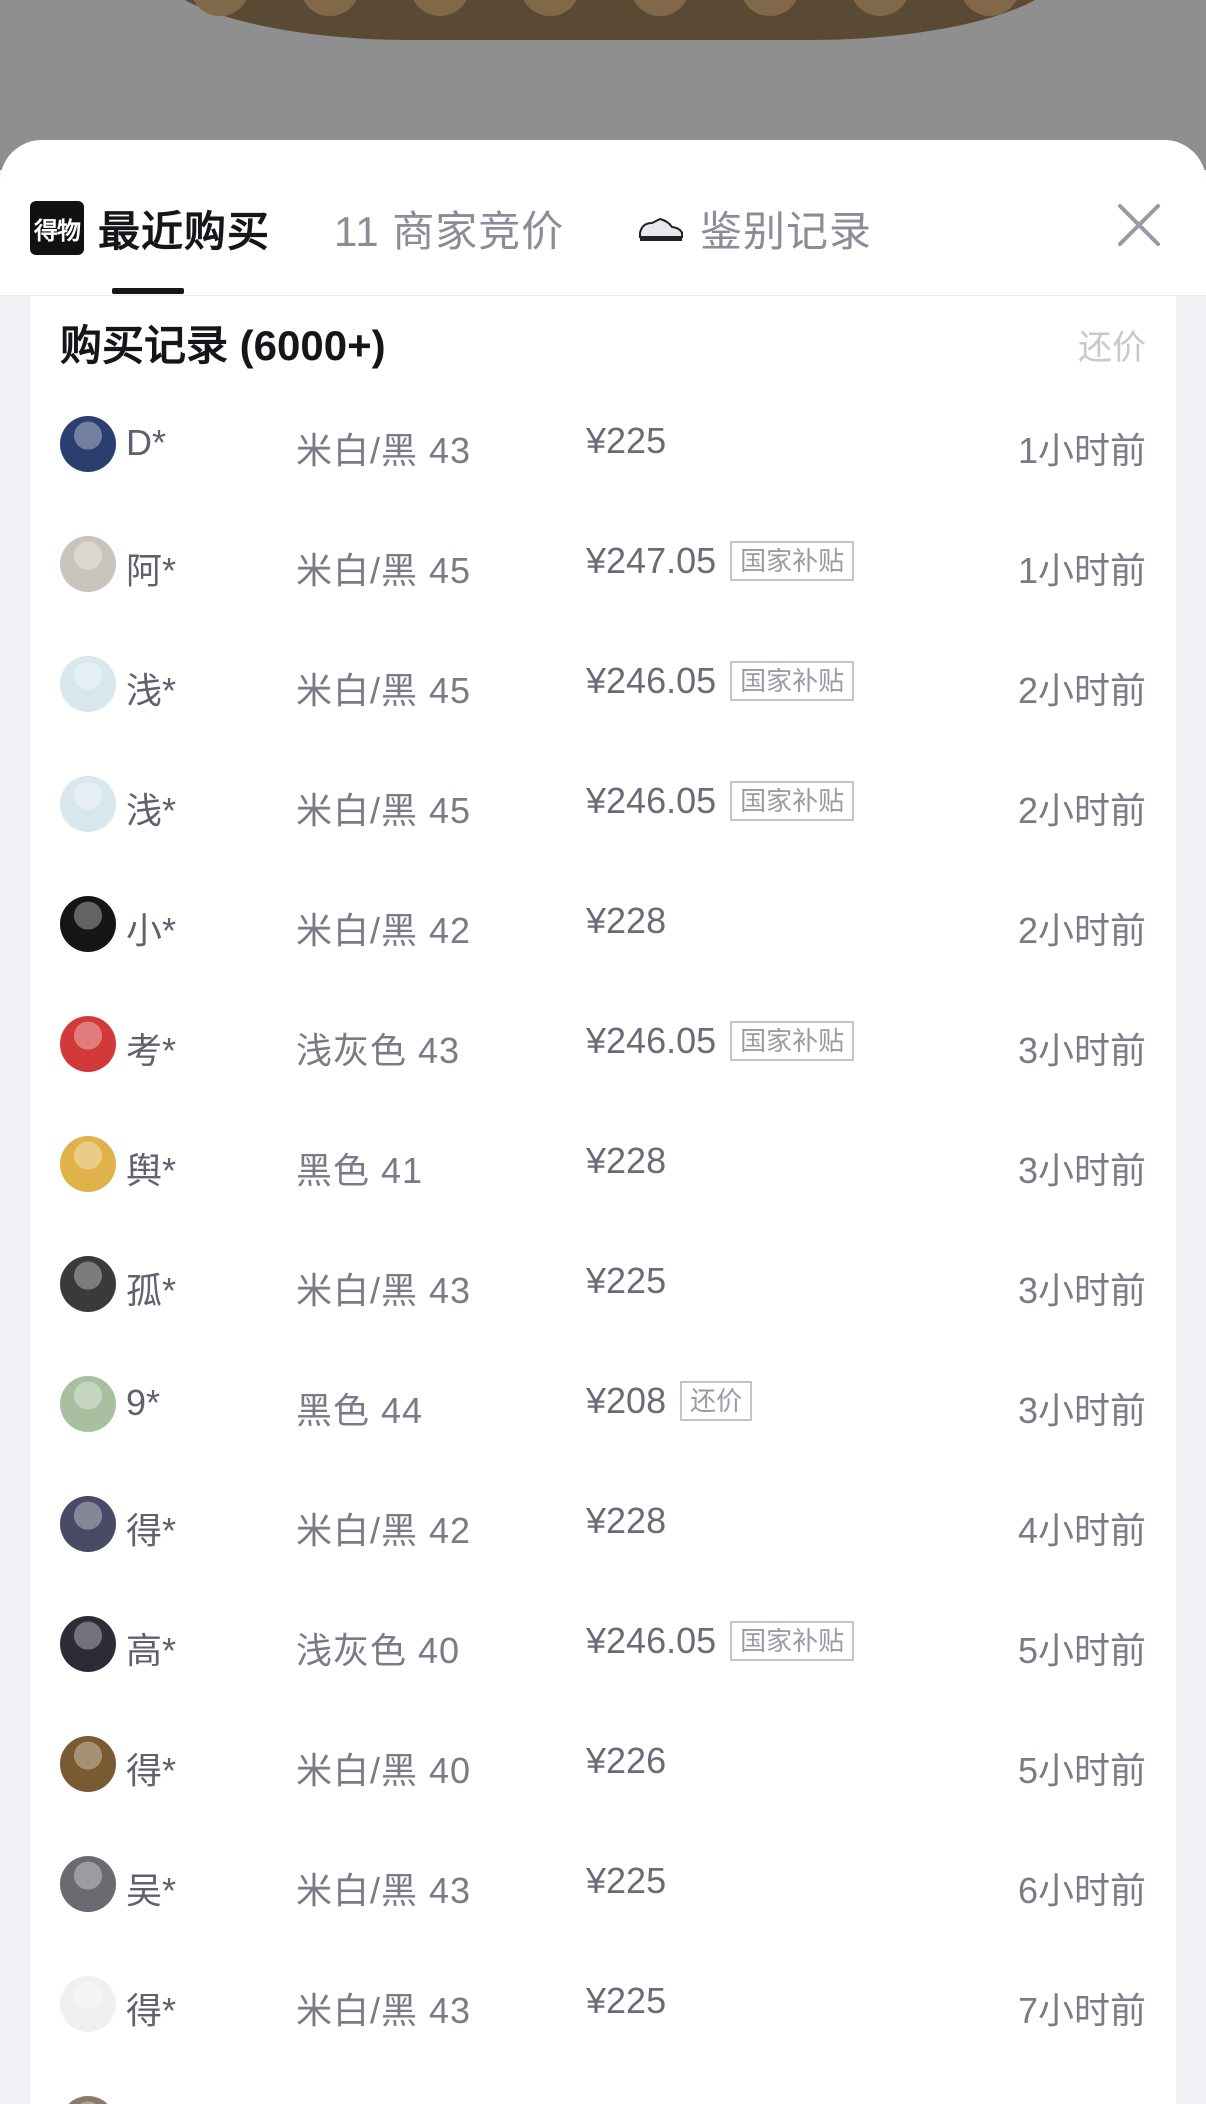  I want to click on price: ¥226, so click(626, 1760).